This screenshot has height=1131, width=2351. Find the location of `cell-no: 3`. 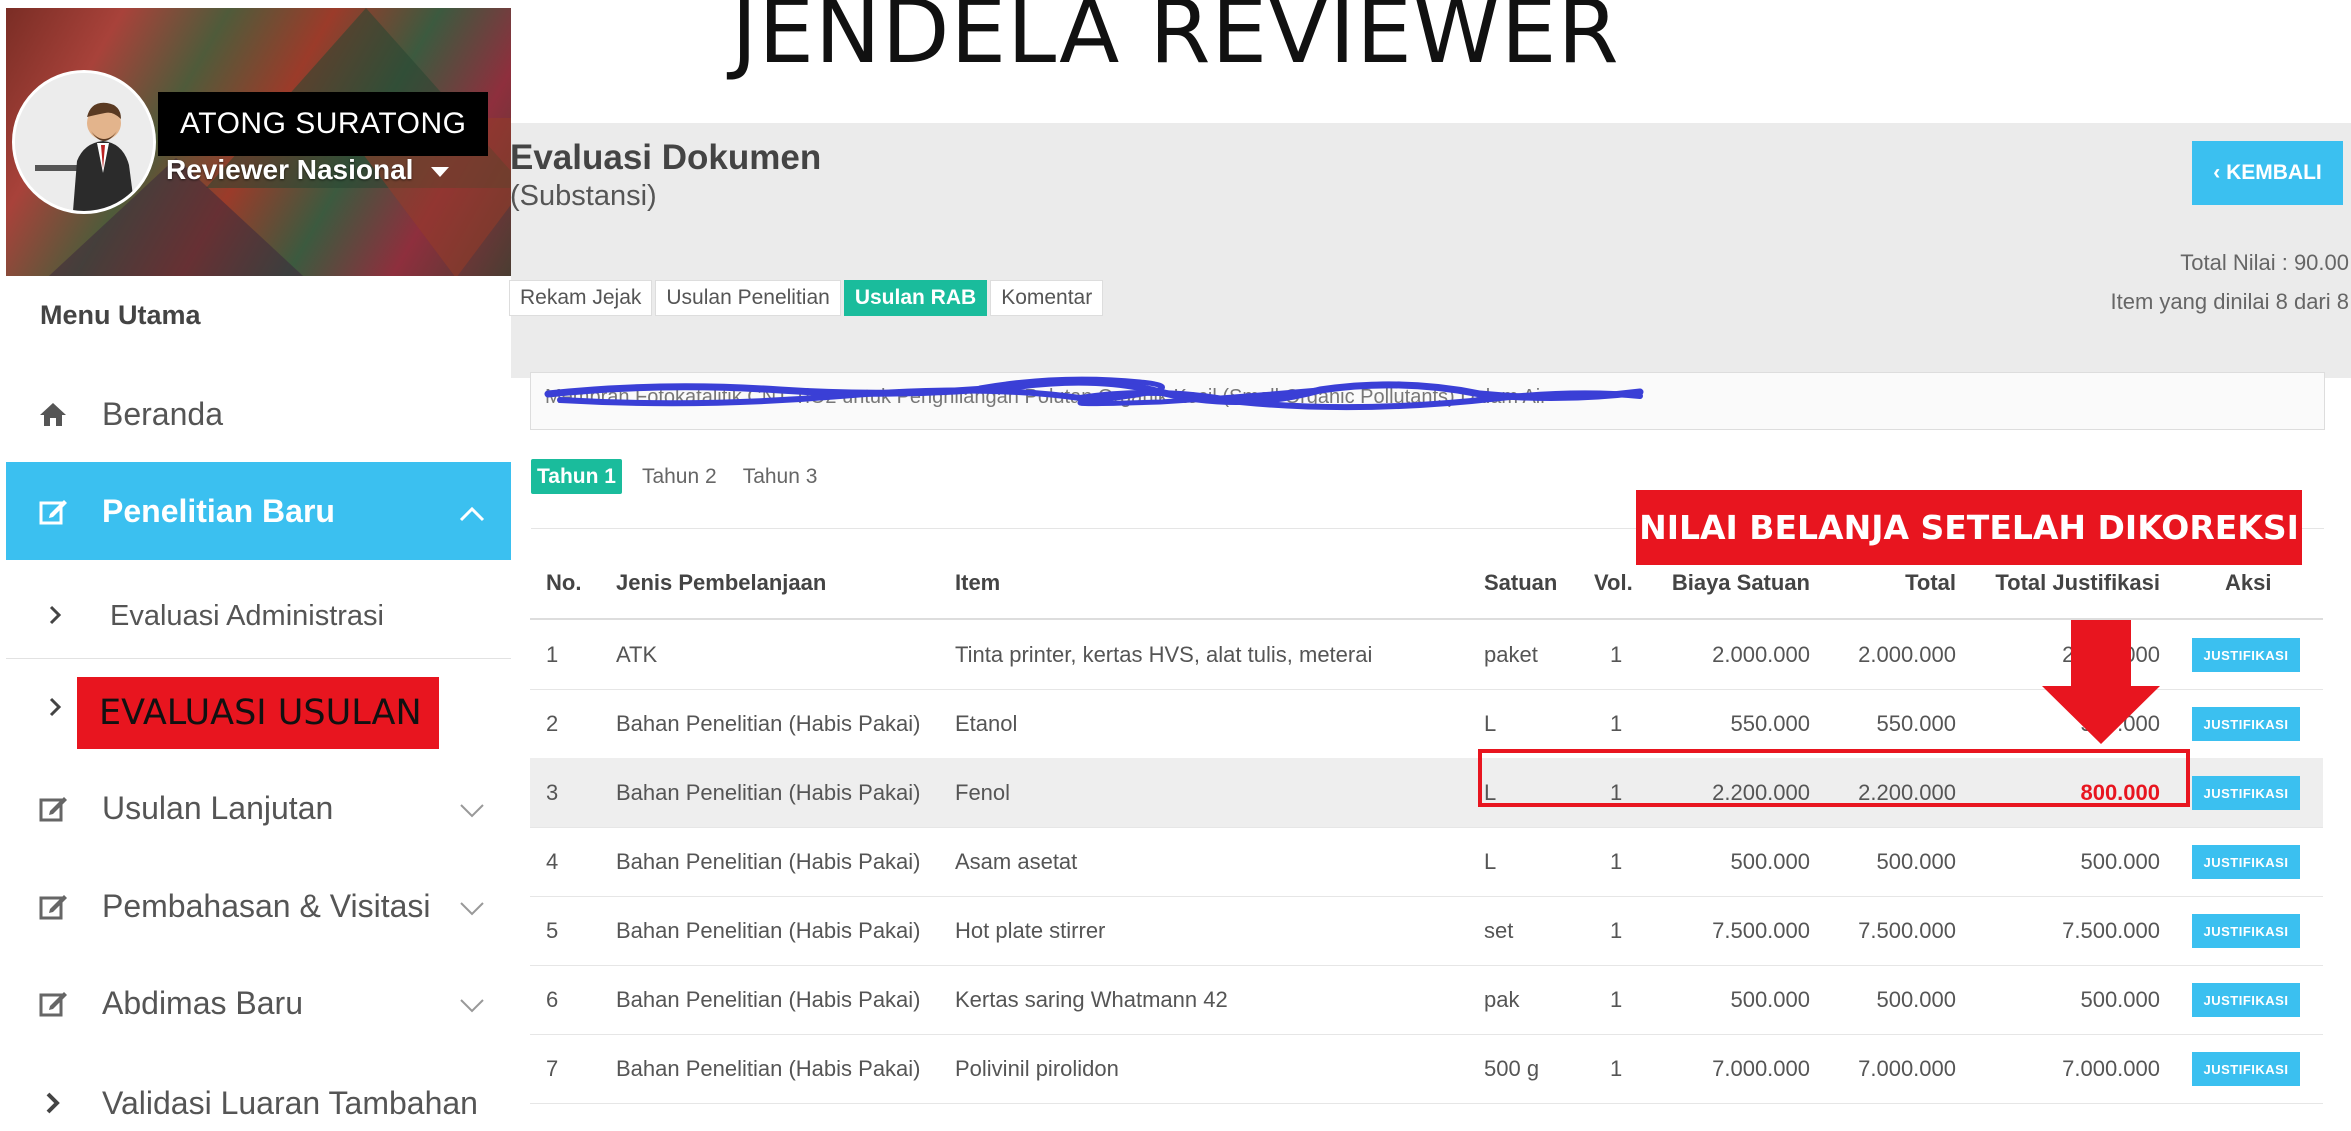

cell-no: 3 is located at coordinates (552, 792).